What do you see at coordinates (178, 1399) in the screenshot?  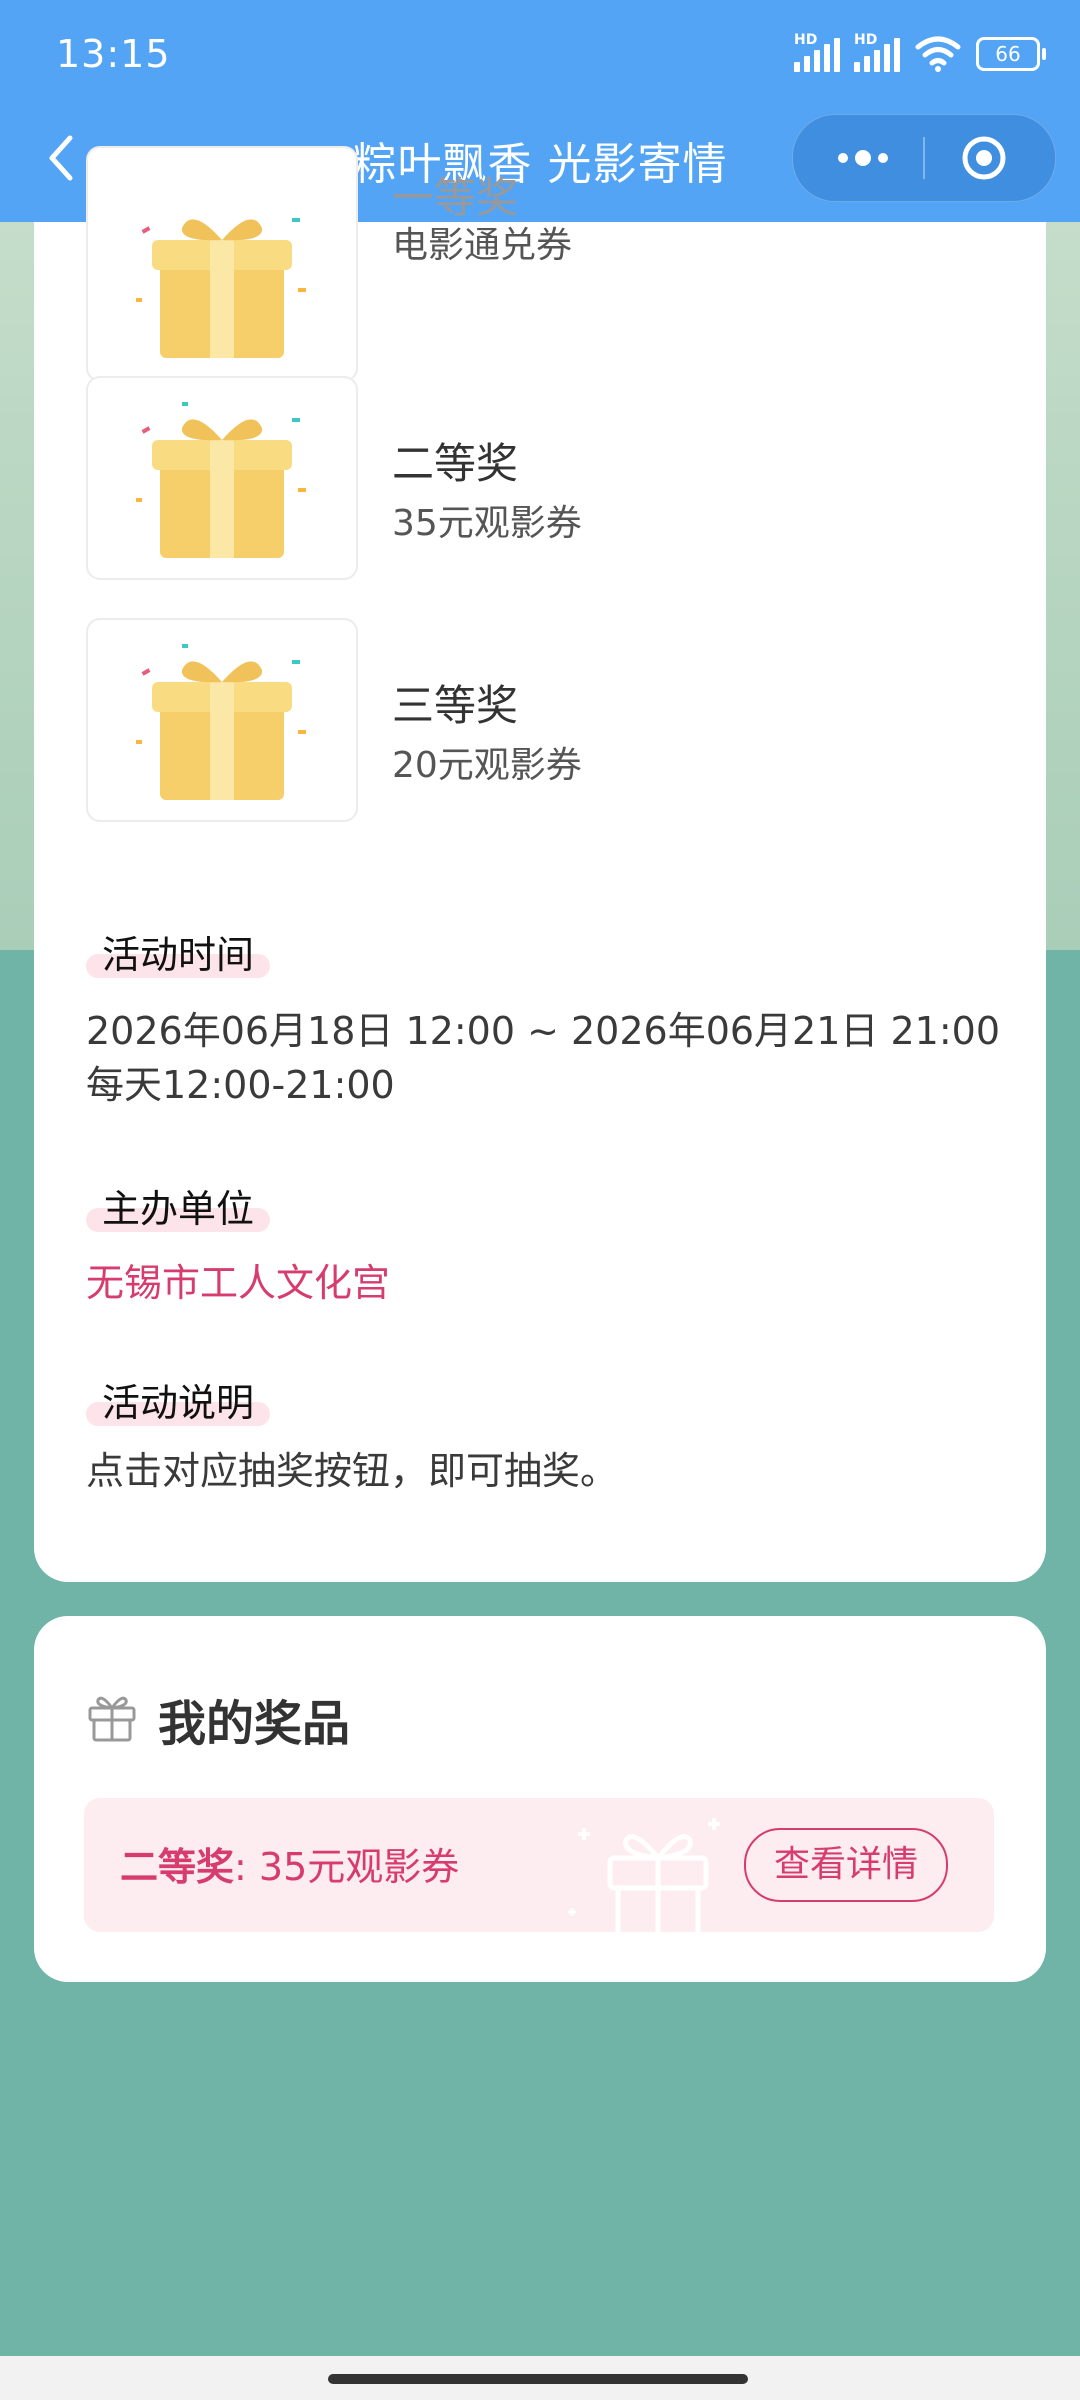 I see `section-title-description: 活动说明` at bounding box center [178, 1399].